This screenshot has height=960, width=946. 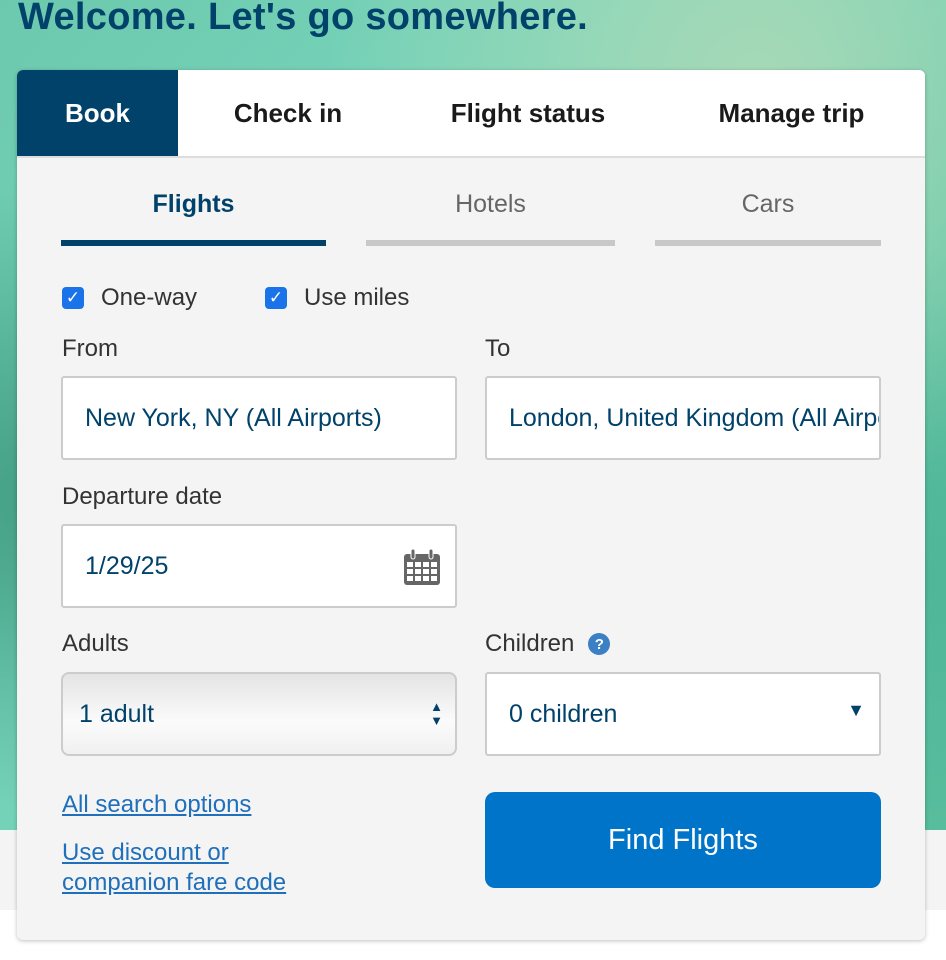 What do you see at coordinates (498, 348) in the screenshot?
I see `to-label: To` at bounding box center [498, 348].